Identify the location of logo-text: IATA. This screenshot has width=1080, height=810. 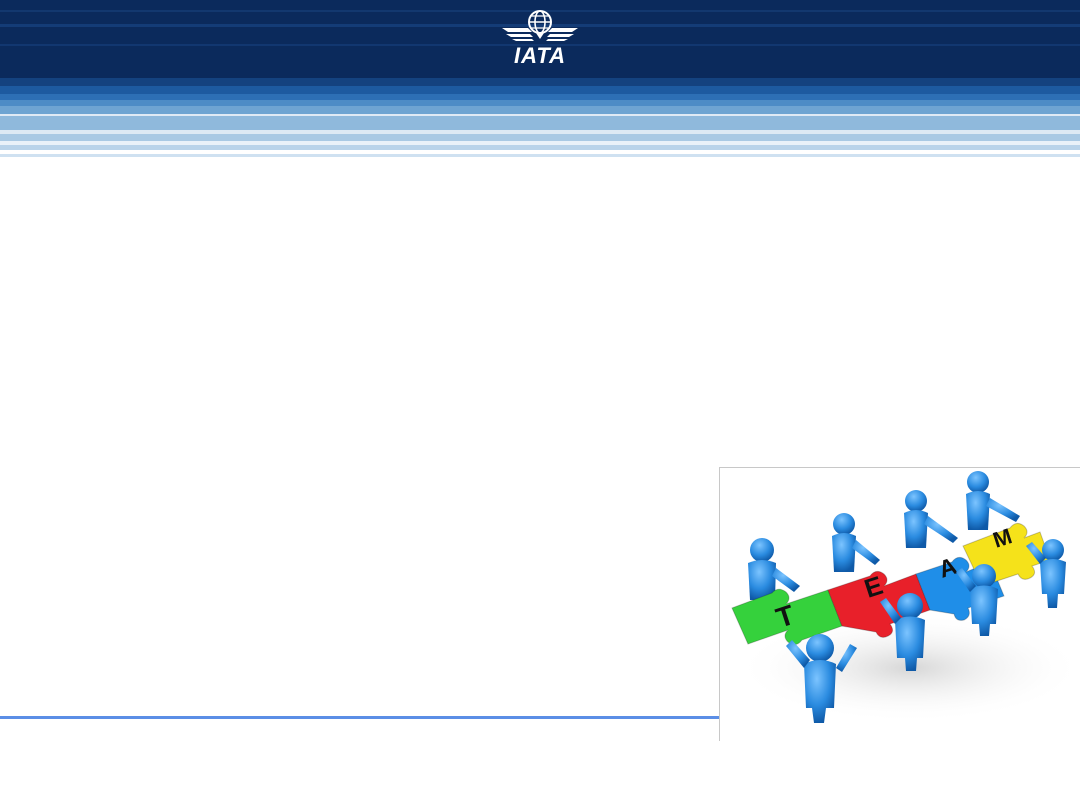
(540, 55).